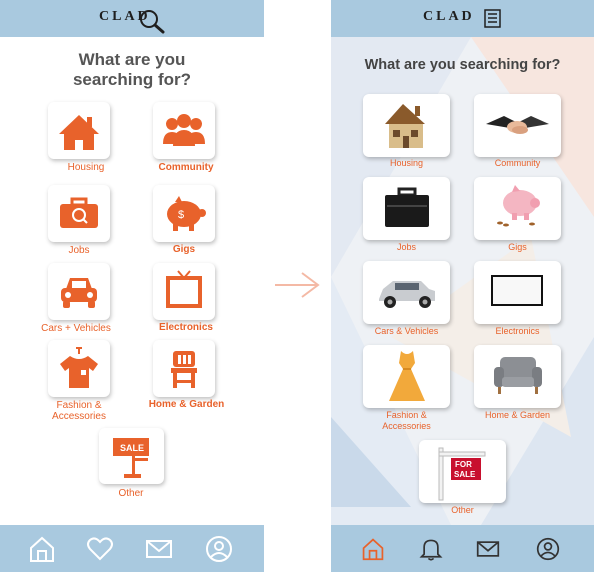 The width and height of the screenshot is (594, 572). I want to click on category-label-cars: Cars + Vehicles, so click(76, 328).